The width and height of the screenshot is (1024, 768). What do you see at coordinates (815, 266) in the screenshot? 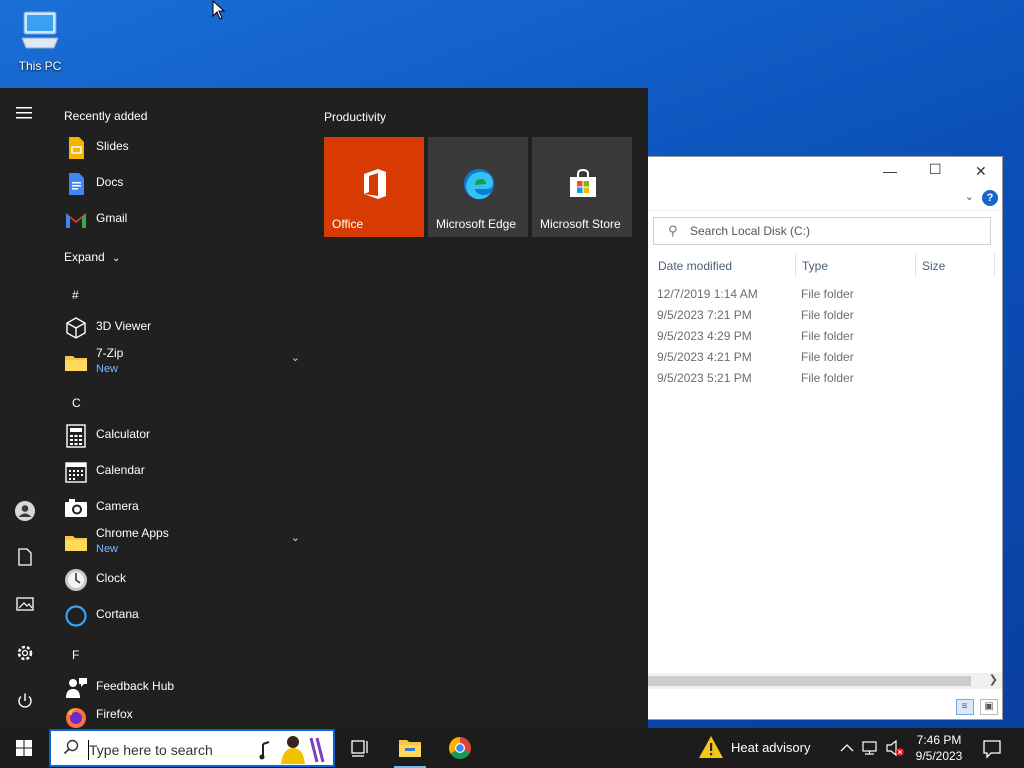
I see `column-type: Type` at bounding box center [815, 266].